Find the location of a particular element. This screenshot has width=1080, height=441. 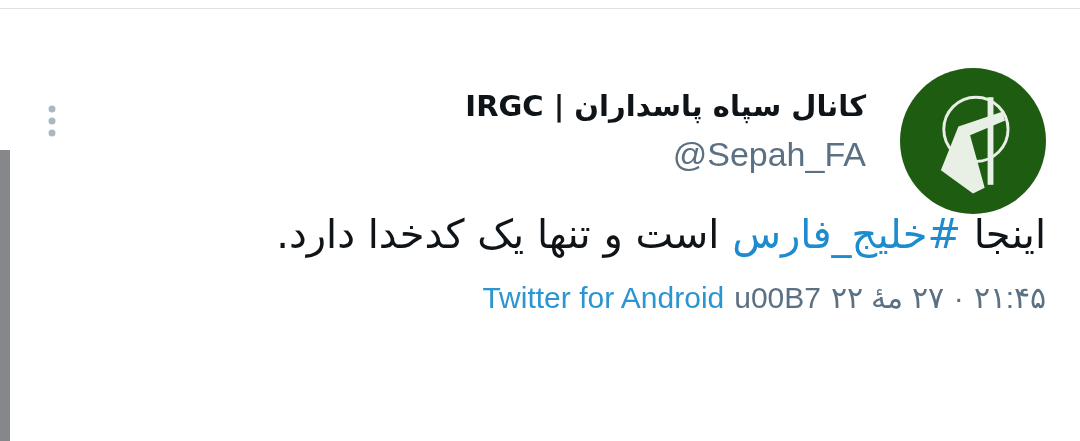

timestamp-text: · is located at coordinates (958, 298).